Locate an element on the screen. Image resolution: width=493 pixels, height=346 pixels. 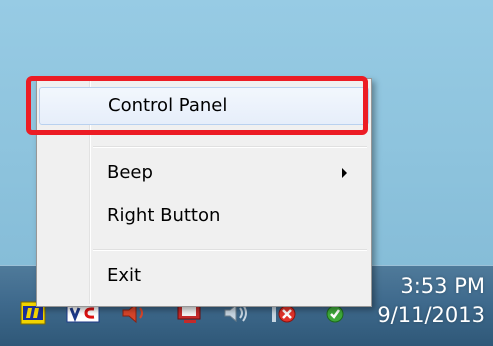
menu-item-label: Exit is located at coordinates (124, 275).